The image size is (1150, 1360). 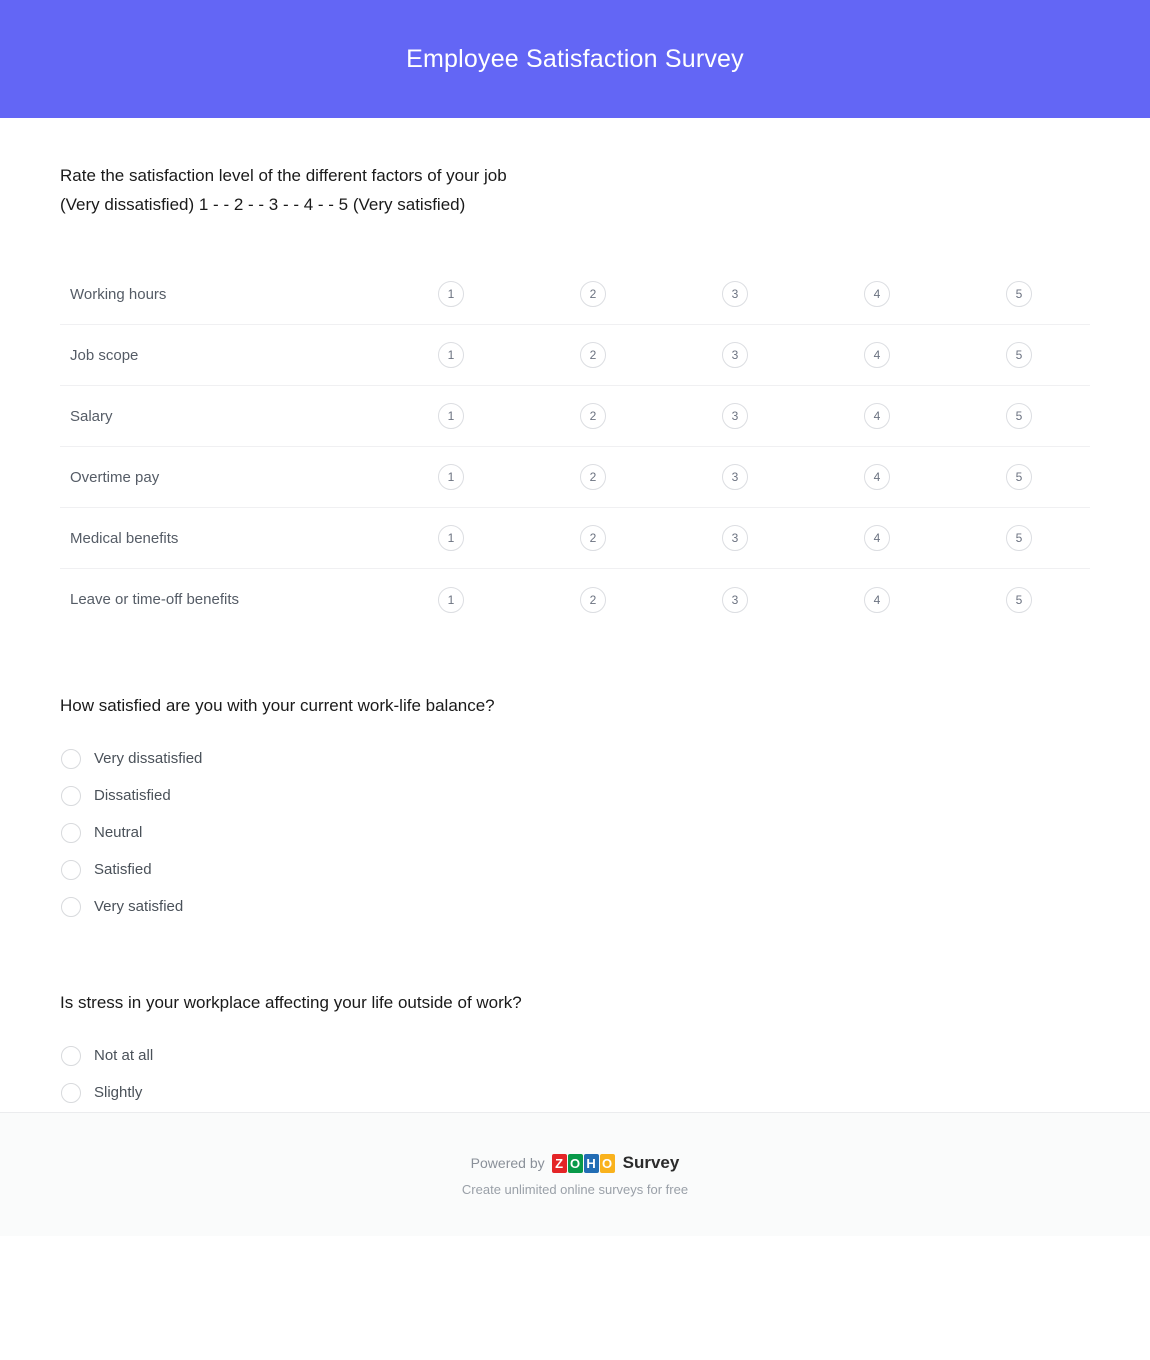 I want to click on matrix-row-label: Medical benefits, so click(x=124, y=538).